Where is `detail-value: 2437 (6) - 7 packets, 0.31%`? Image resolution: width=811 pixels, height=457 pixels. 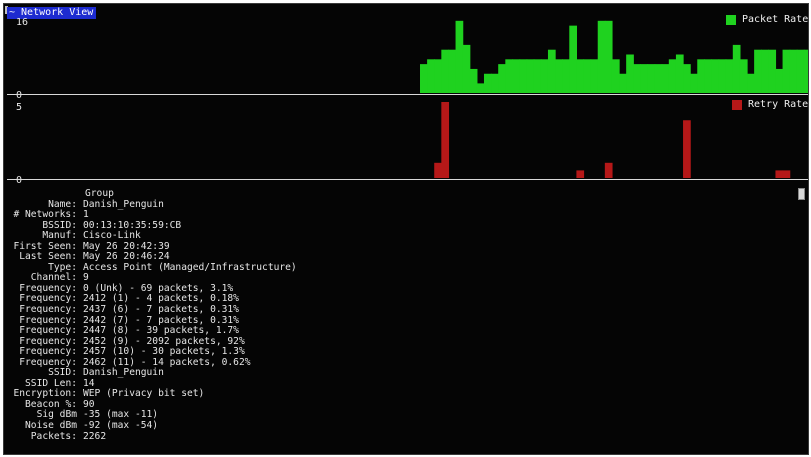 detail-value: 2437 (6) - 7 packets, 0.31% is located at coordinates (161, 310).